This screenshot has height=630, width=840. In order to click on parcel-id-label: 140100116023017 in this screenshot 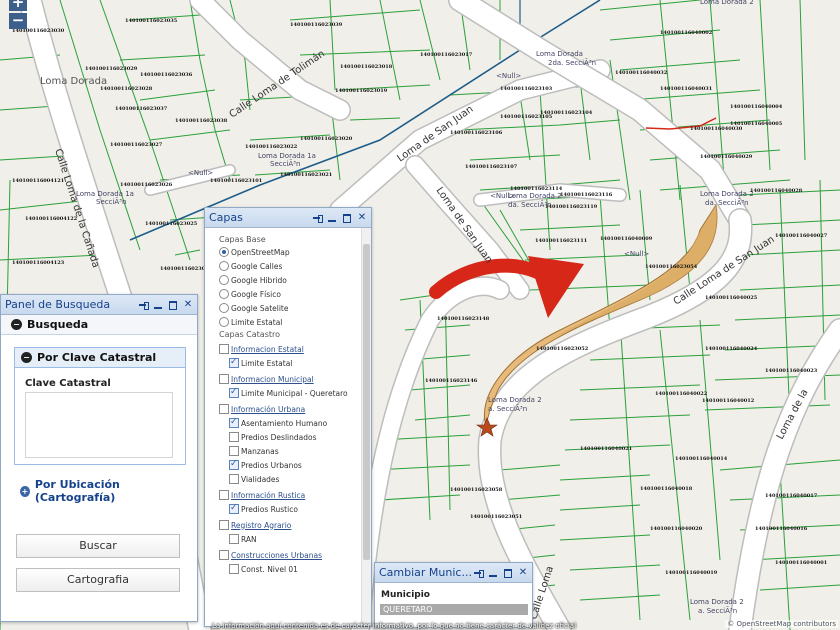, I will do `click(446, 55)`.